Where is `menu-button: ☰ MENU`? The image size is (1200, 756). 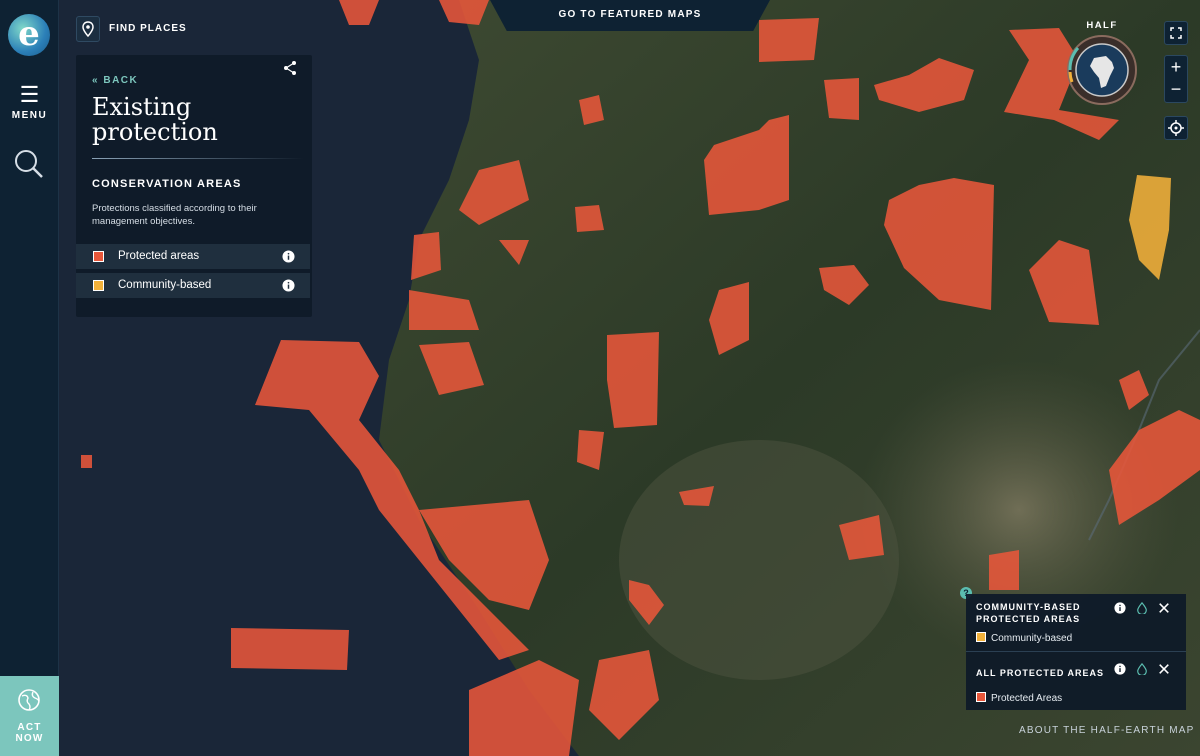
menu-button: ☰ MENU is located at coordinates (29, 106).